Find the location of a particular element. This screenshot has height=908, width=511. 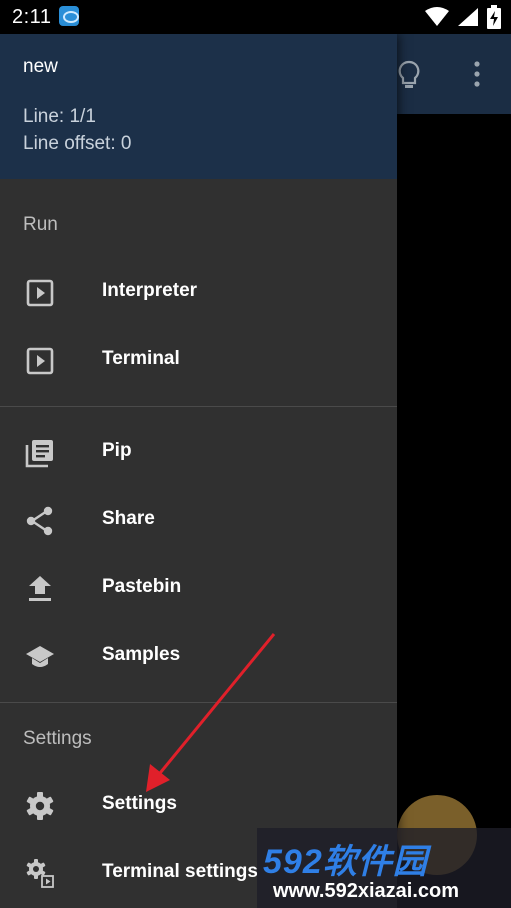

menu-label-pastebin: Pastebin is located at coordinates (142, 586).